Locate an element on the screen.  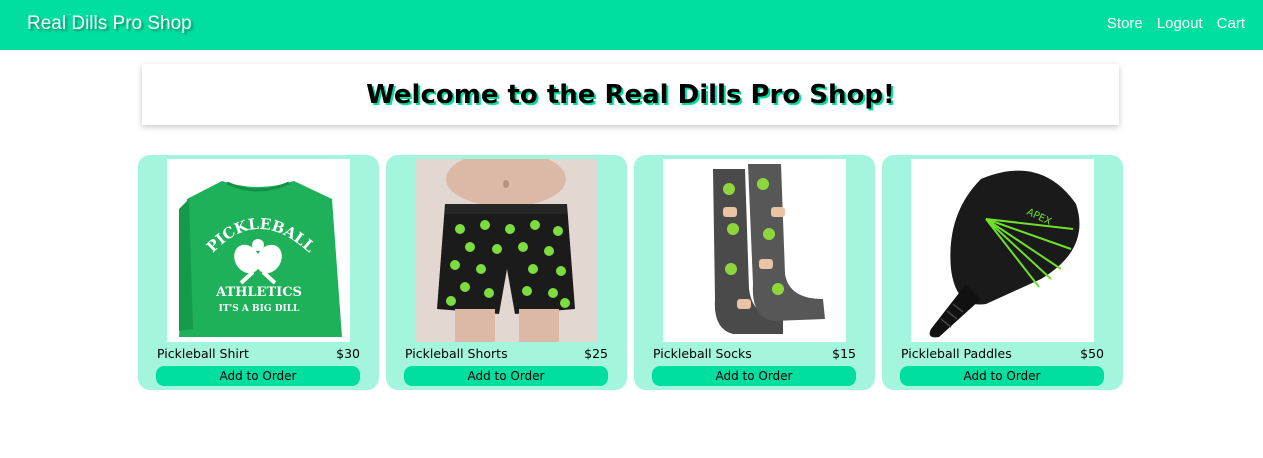
welcome-banner: Welcome to the Real Dills Pro Shop! is located at coordinates (630, 94).